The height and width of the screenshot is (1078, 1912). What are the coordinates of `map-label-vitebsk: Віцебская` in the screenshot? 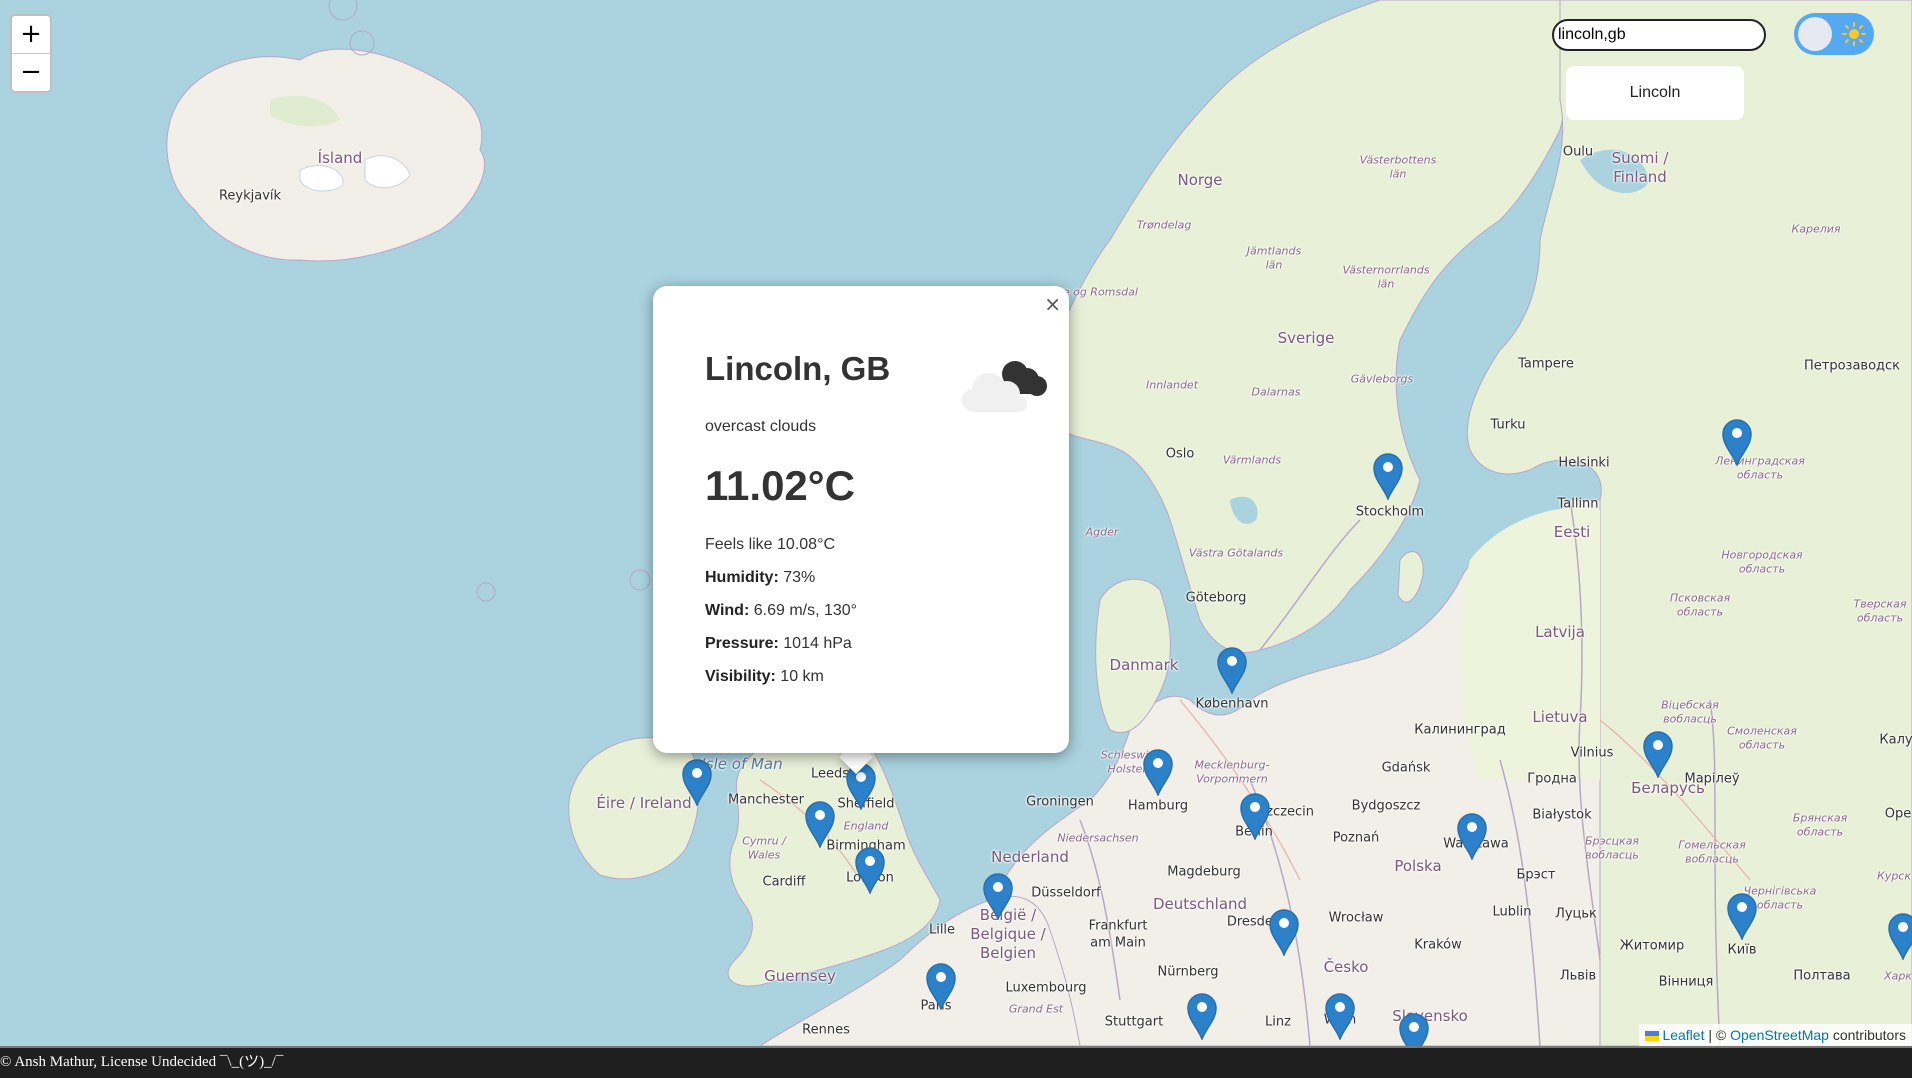 It's located at (1690, 705).